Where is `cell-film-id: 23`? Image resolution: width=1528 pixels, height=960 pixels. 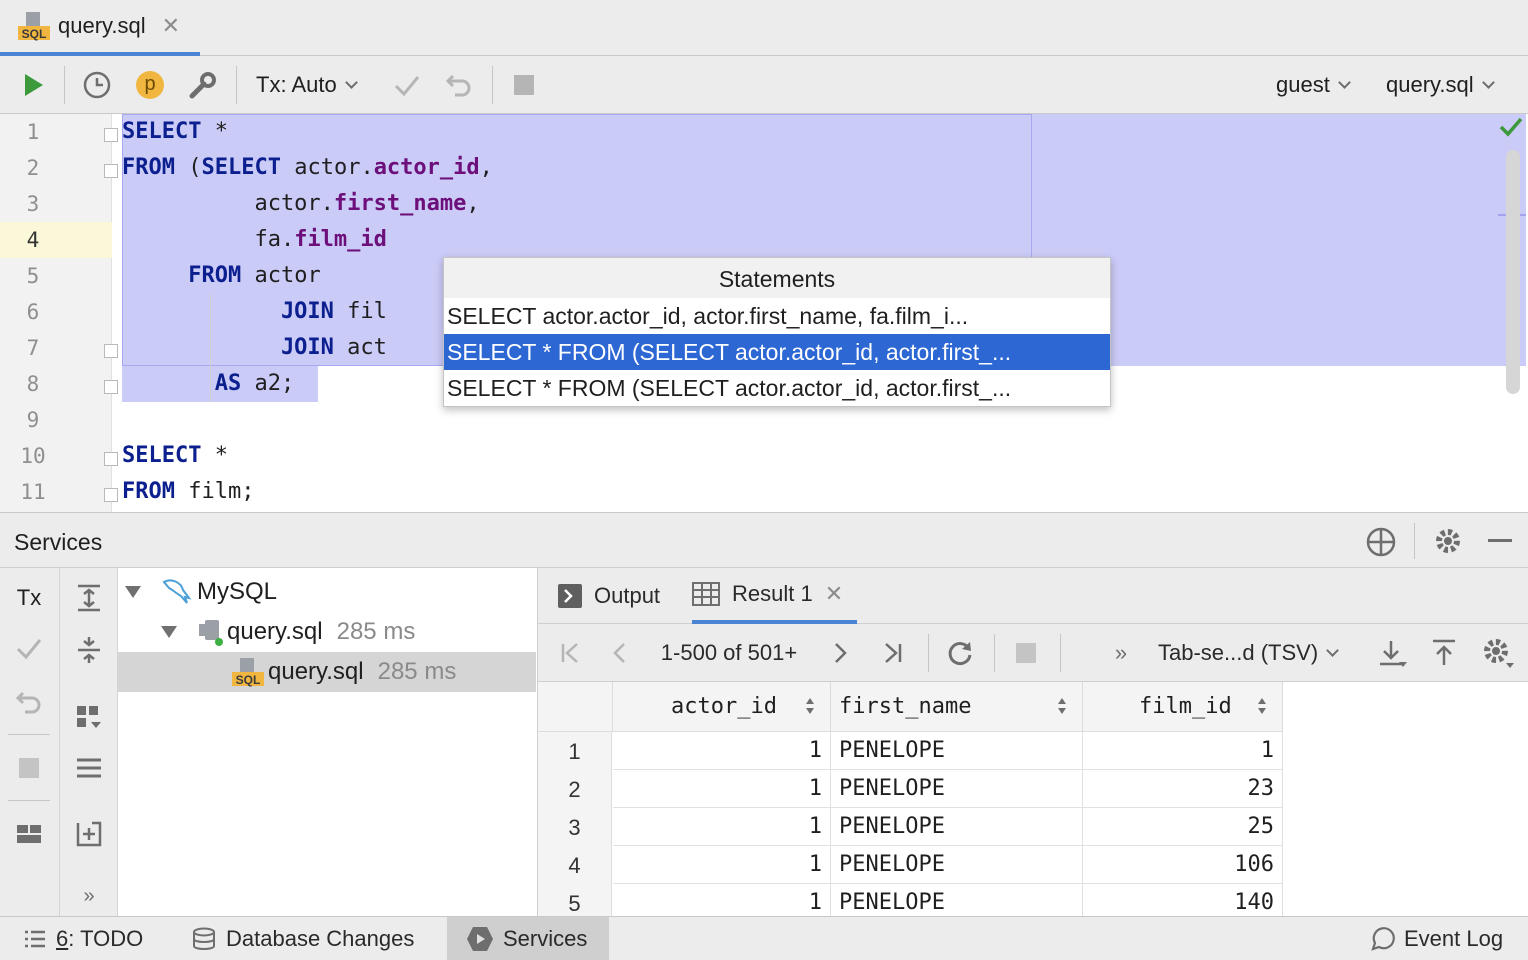 cell-film-id: 23 is located at coordinates (1183, 789).